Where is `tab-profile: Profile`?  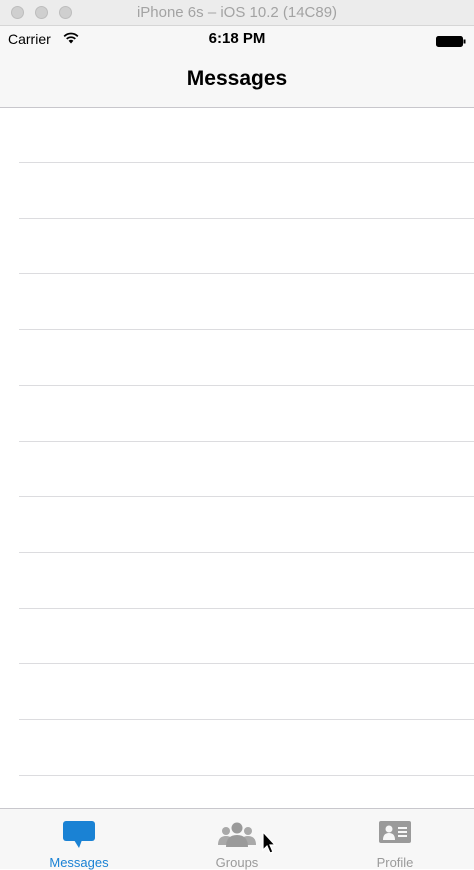
tab-profile: Profile is located at coordinates (395, 839).